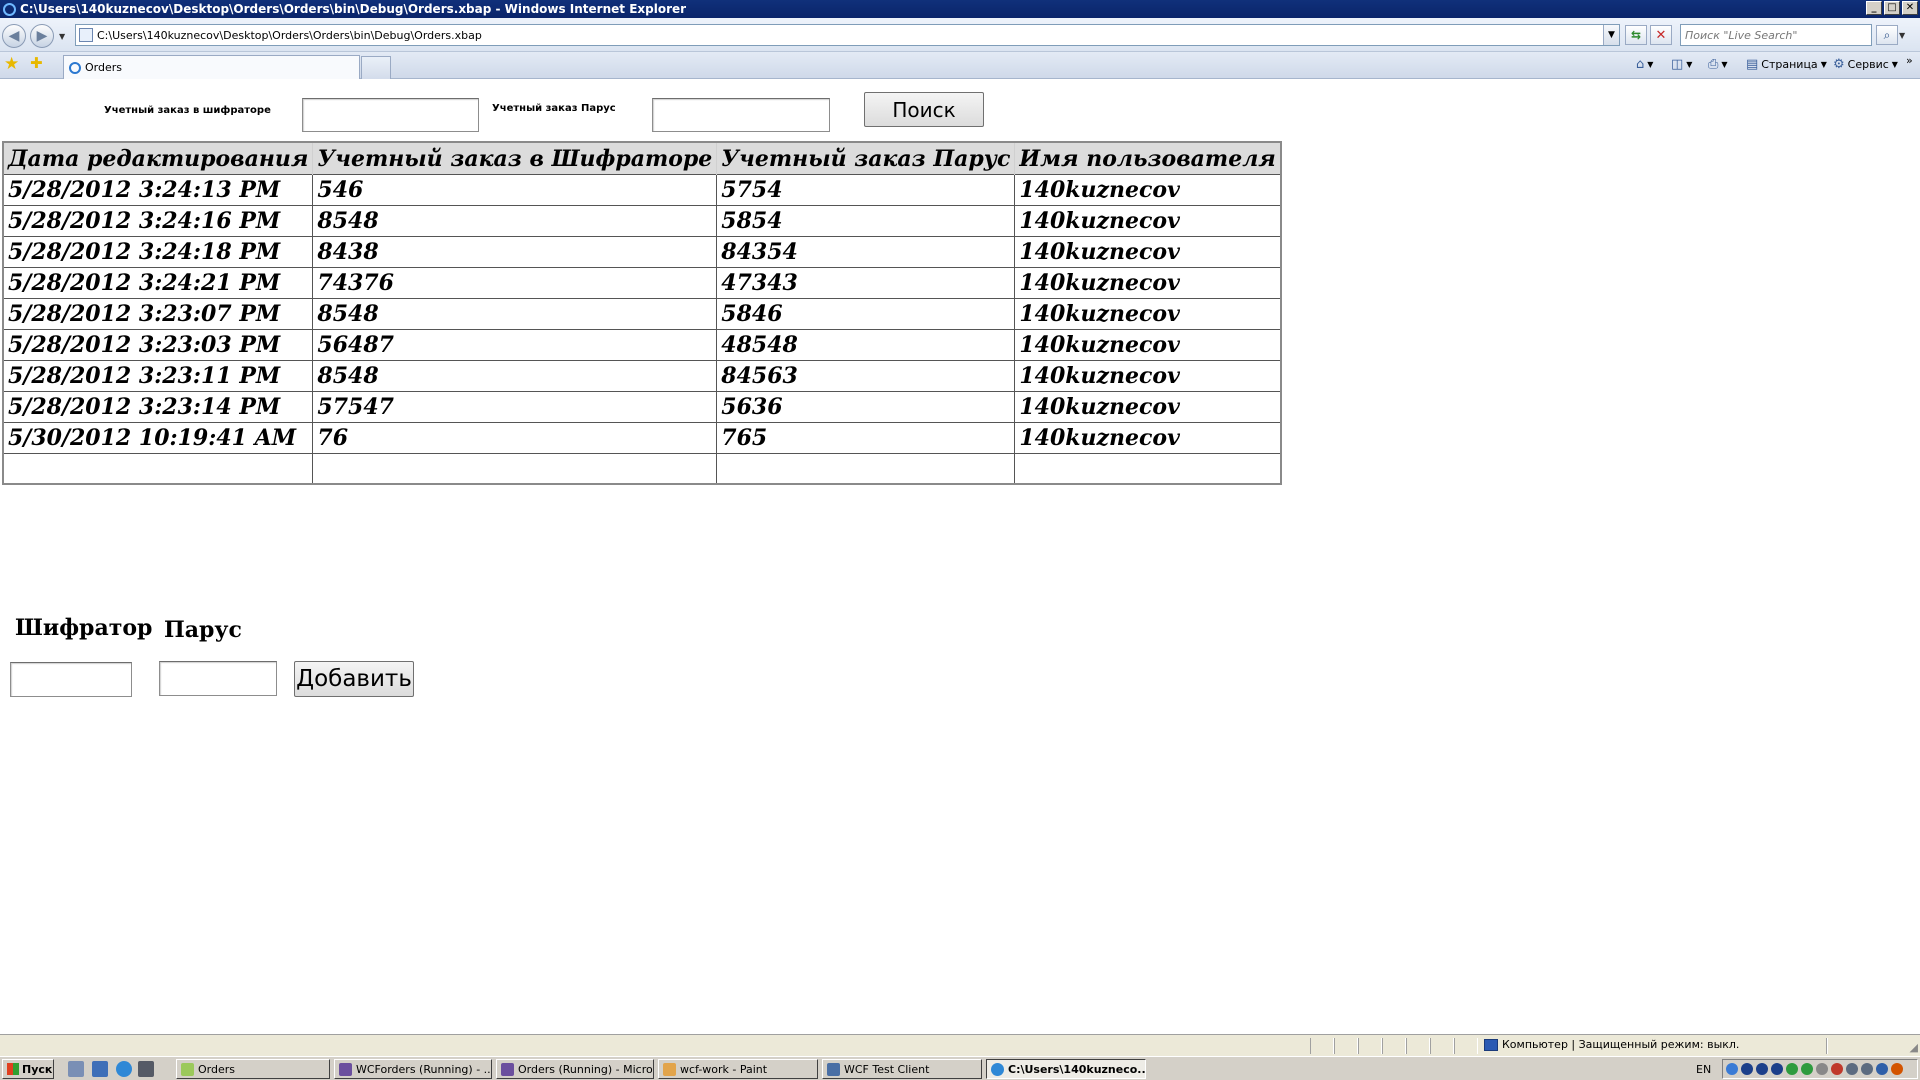  Describe the element at coordinates (866, 344) in the screenshot. I see `cell-parus-order: 48548` at that location.